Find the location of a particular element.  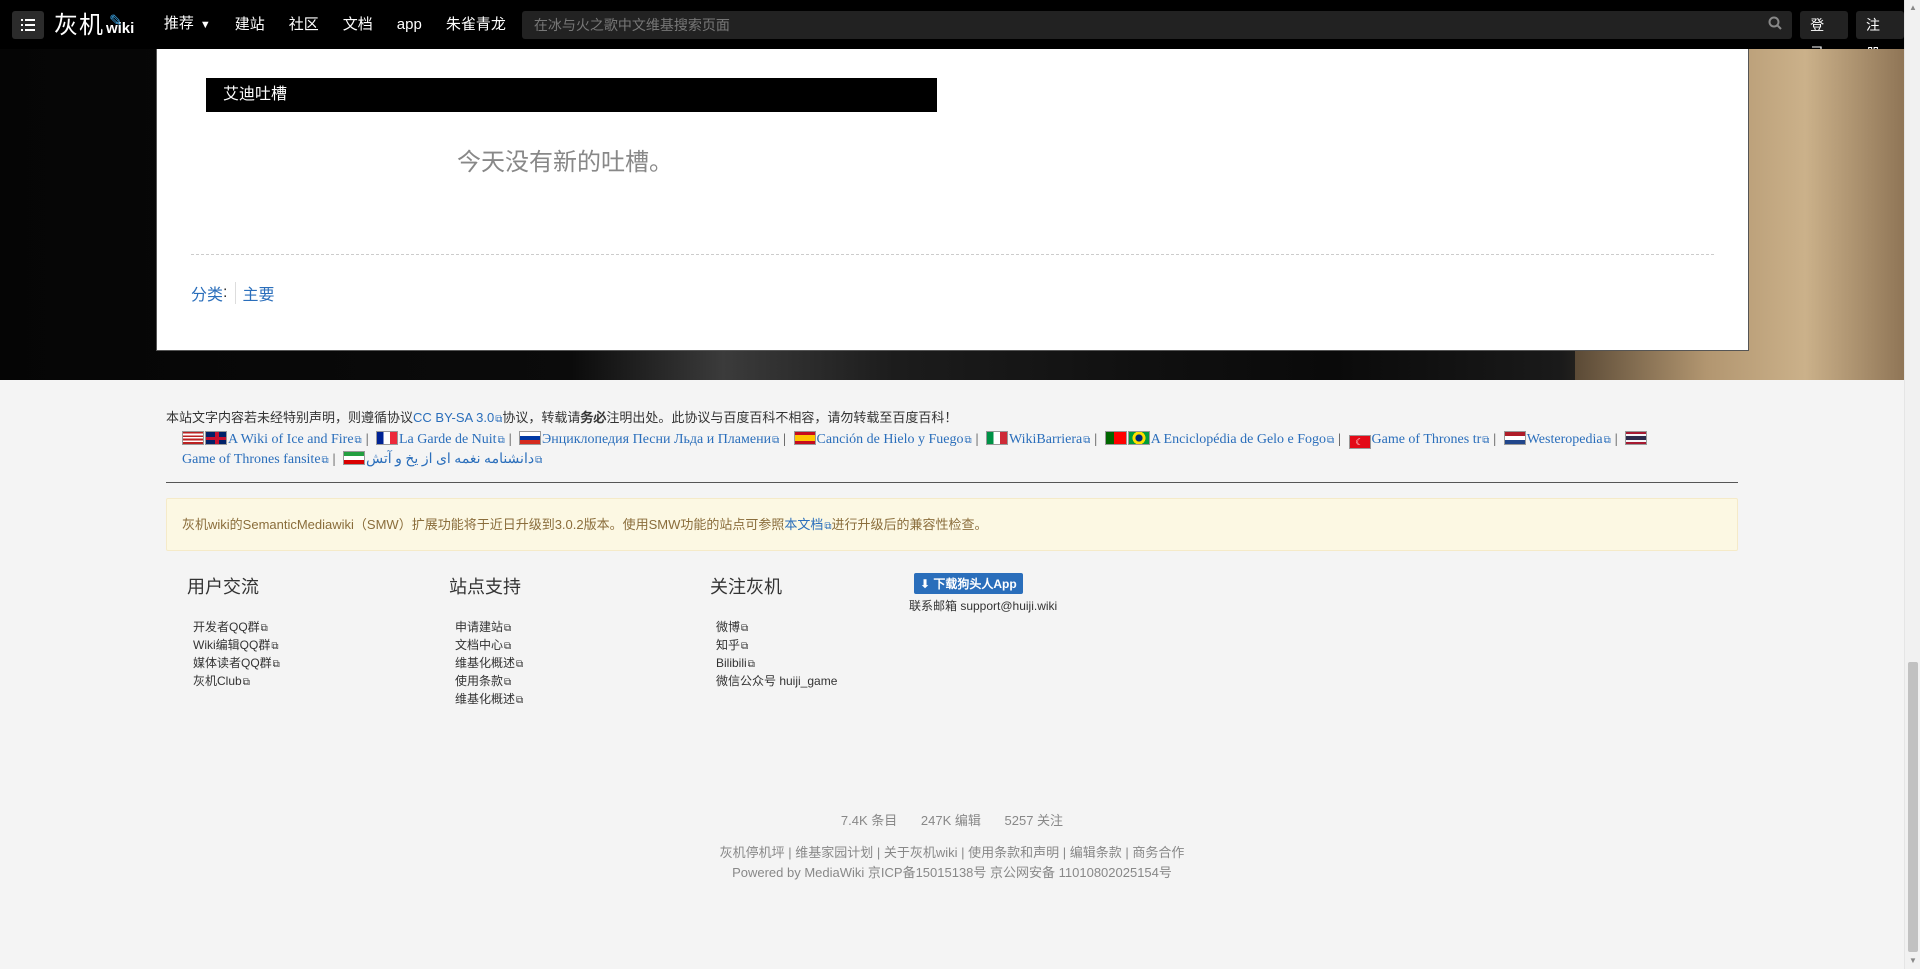

download-app-button: ⬇ 下载狗头人App is located at coordinates (968, 583).